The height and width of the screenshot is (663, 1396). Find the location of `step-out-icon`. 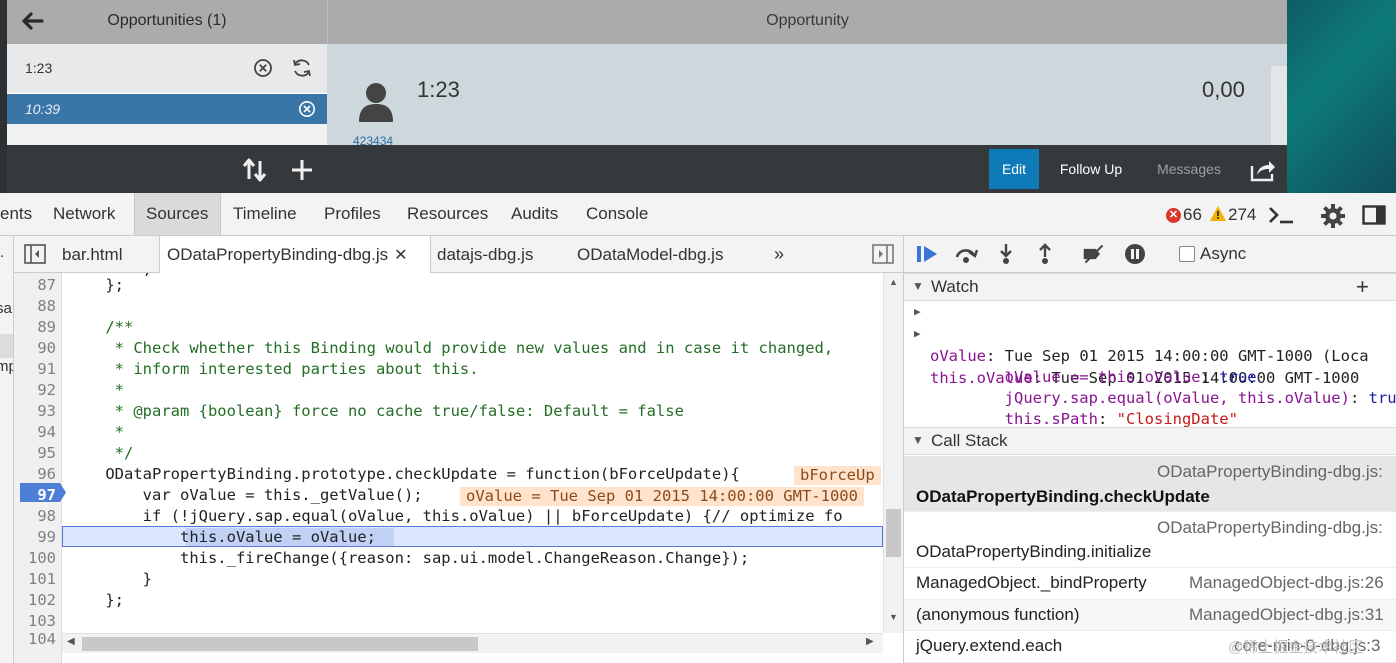

step-out-icon is located at coordinates (1045, 254).